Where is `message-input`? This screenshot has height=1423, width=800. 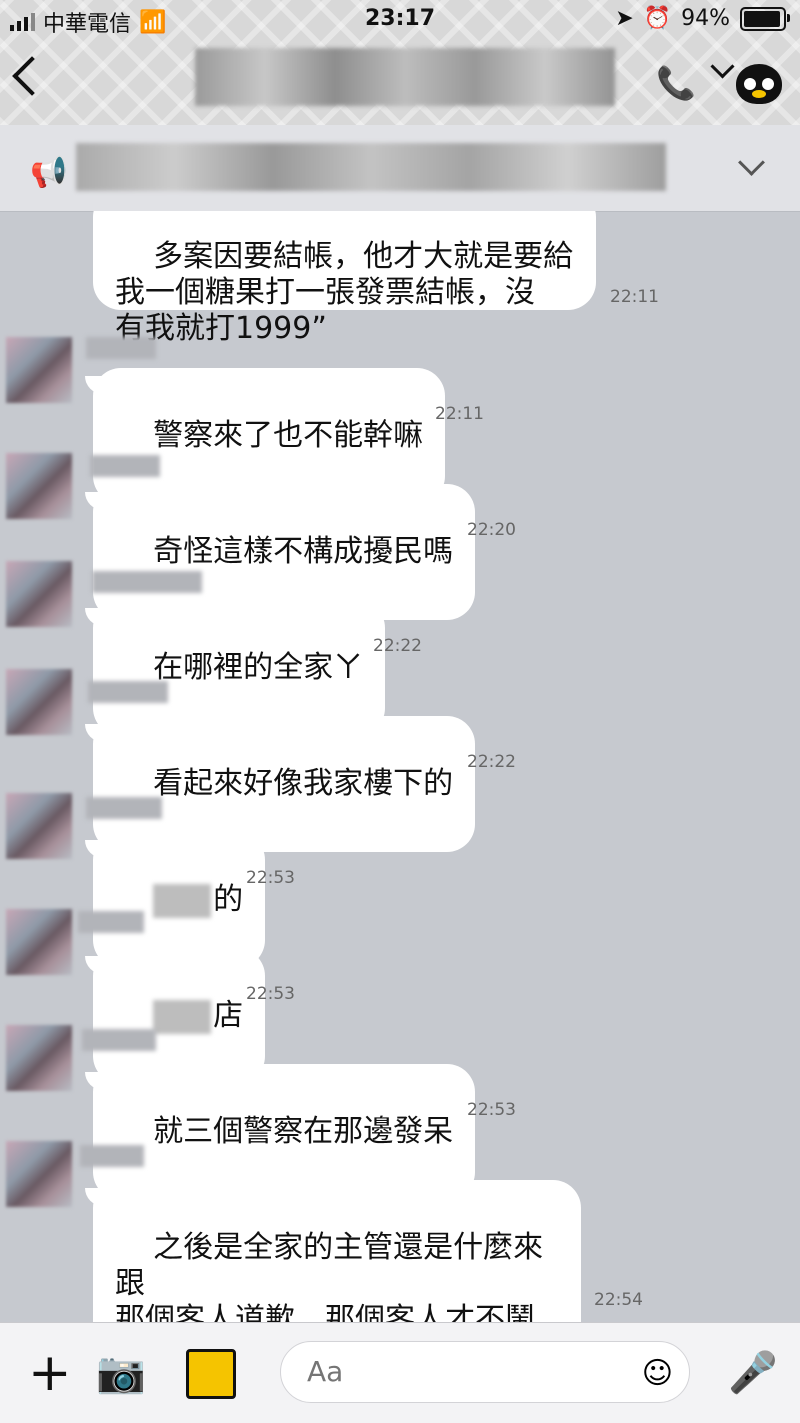 message-input is located at coordinates (467, 1371).